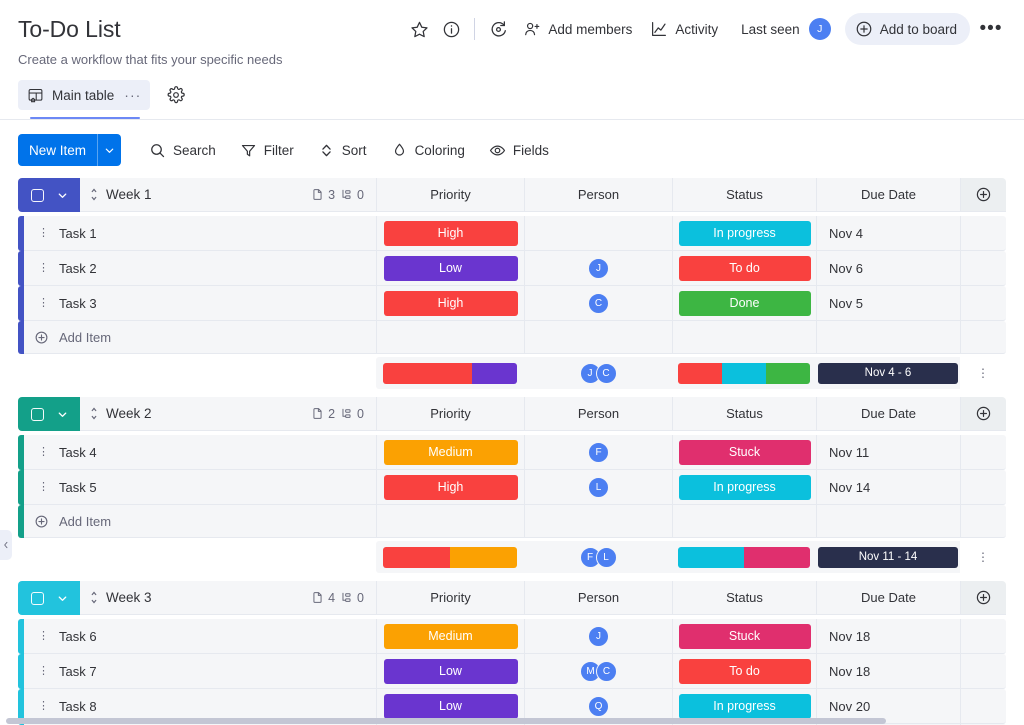  Describe the element at coordinates (129, 413) in the screenshot. I see `group-title: Week 2` at that location.